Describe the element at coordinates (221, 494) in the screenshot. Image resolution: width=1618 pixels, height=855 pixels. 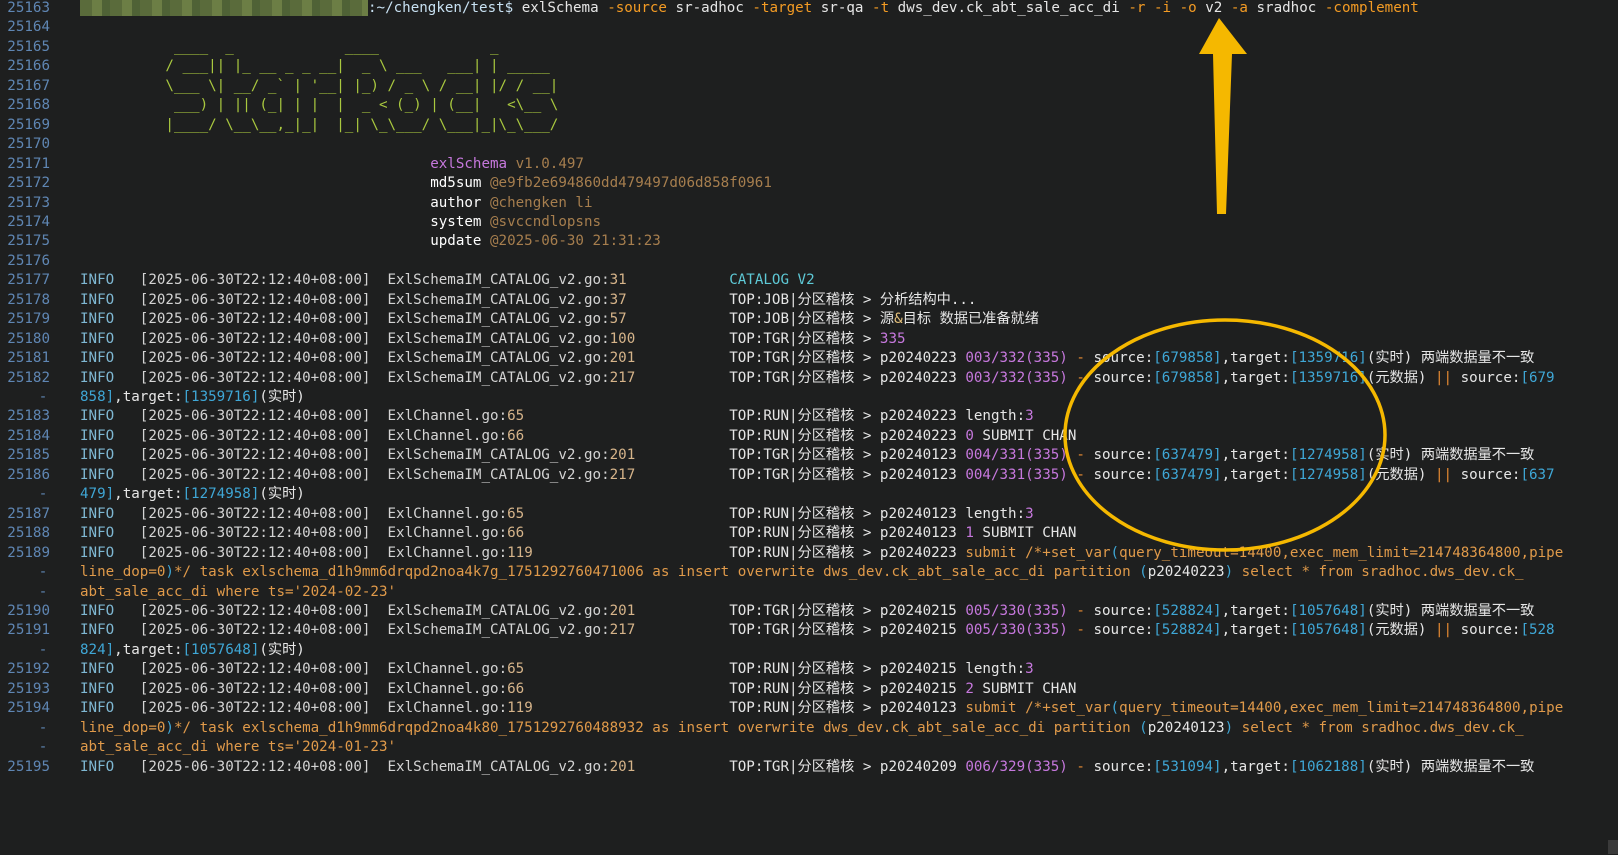
I see `log-message-part: [1274958]` at that location.